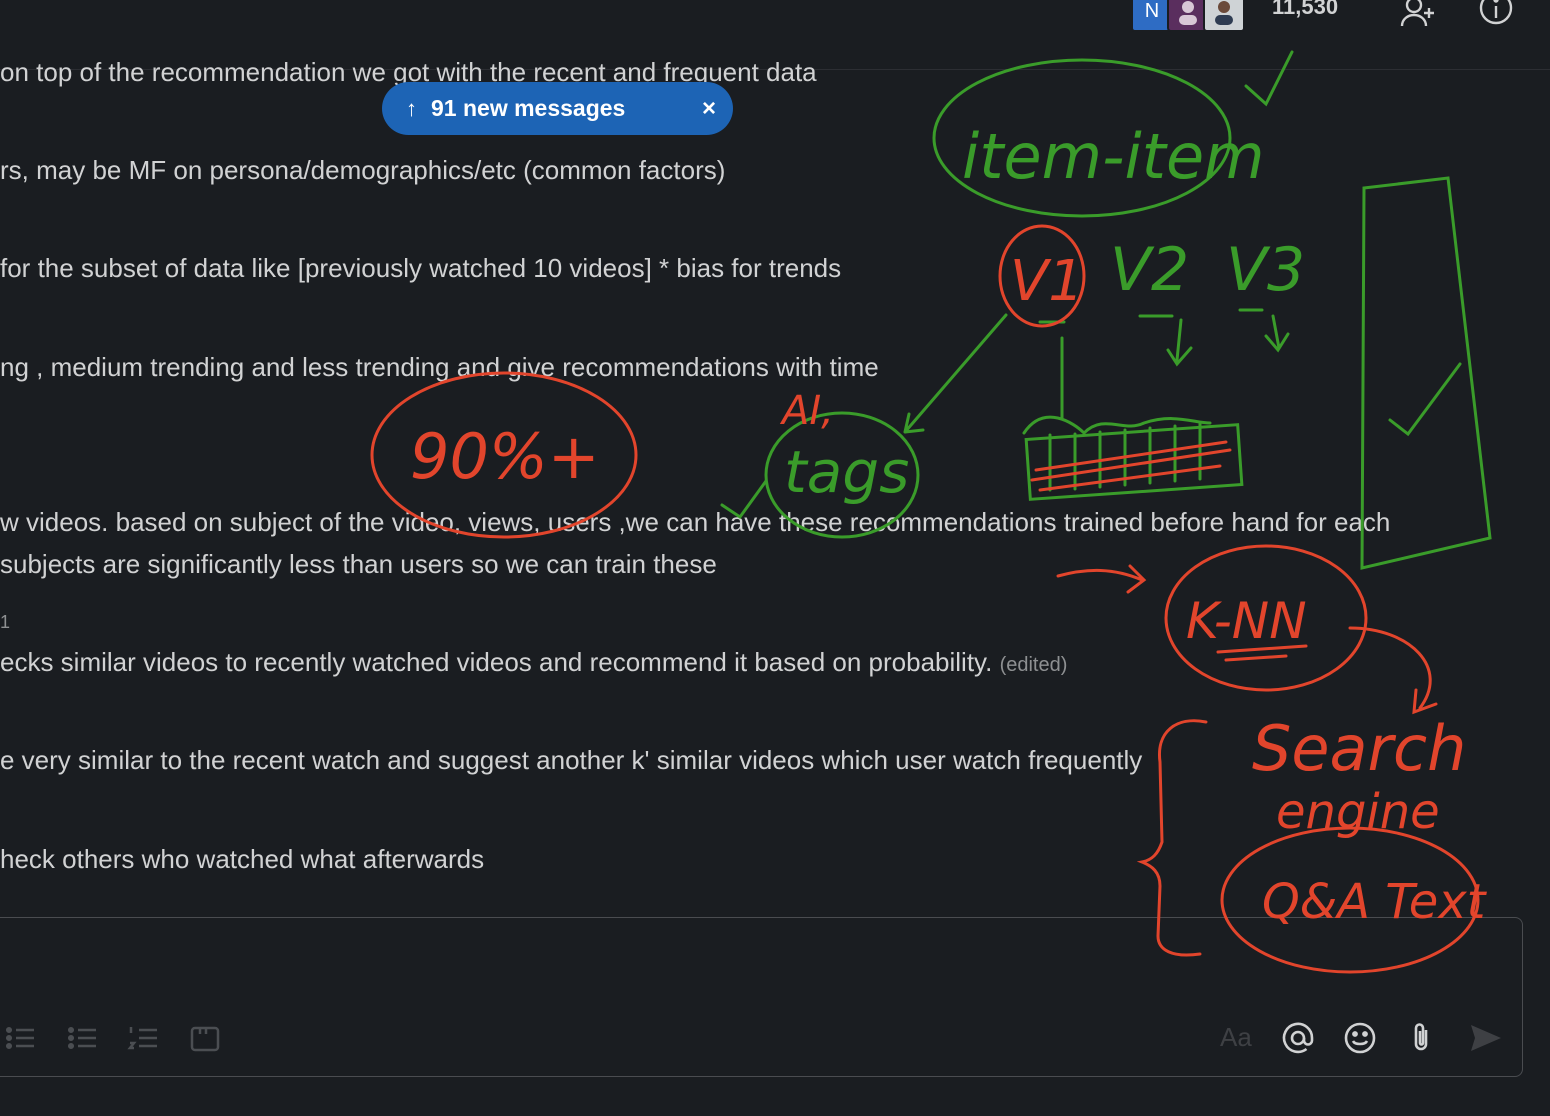 The width and height of the screenshot is (1550, 1116). Describe the element at coordinates (1113, 156) in the screenshot. I see `annotation-label: item-item` at that location.